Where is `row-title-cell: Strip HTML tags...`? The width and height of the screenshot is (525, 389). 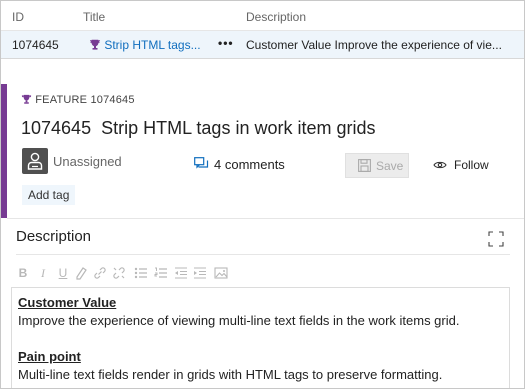 row-title-cell: Strip HTML tags... is located at coordinates (145, 45).